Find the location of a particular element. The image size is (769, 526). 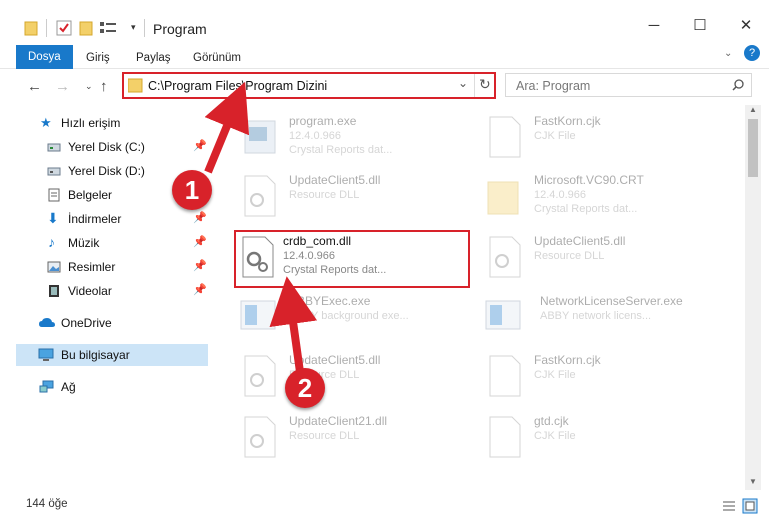

tab-share: Paylaş is located at coordinates (153, 58).